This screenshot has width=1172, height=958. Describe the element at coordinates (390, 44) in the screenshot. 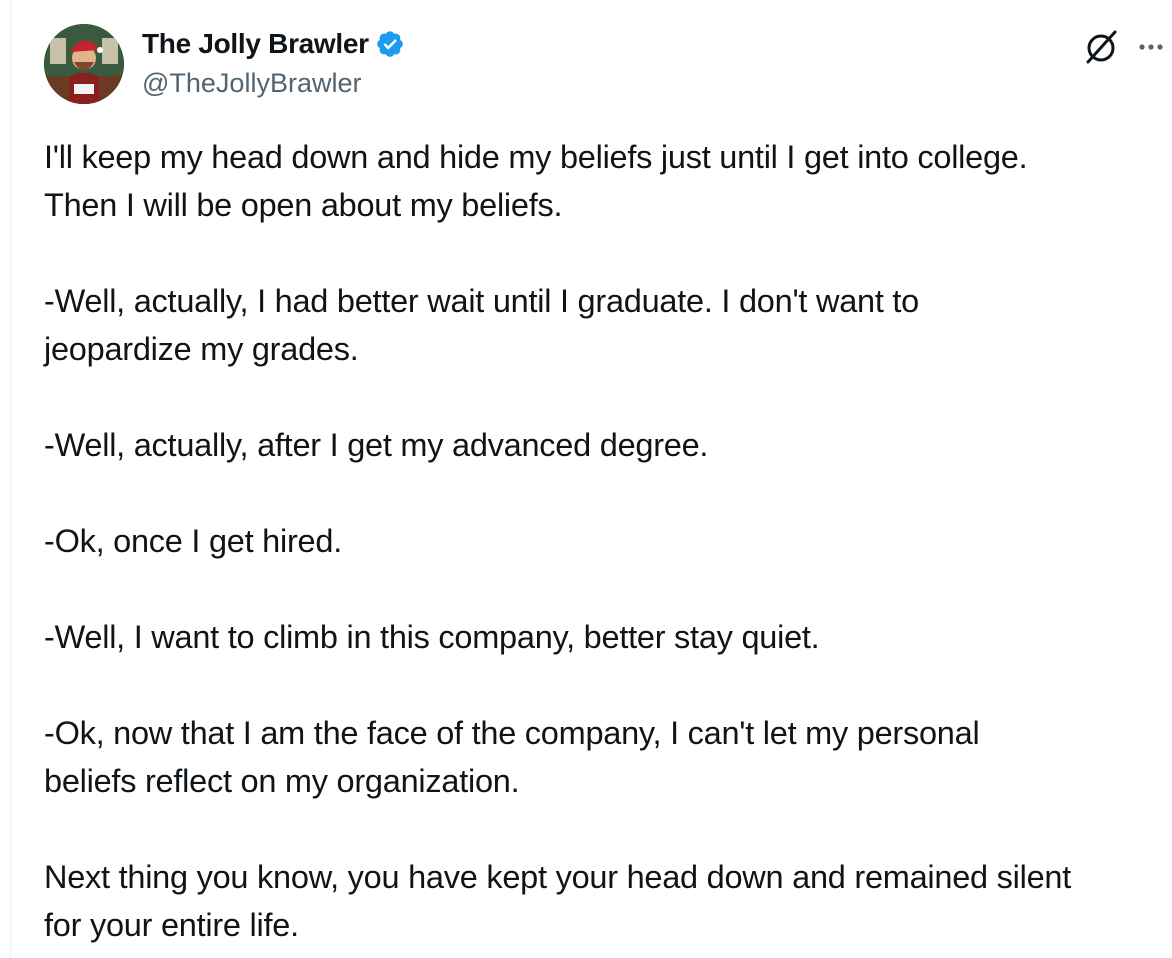

I see `verified-badge-icon` at that location.